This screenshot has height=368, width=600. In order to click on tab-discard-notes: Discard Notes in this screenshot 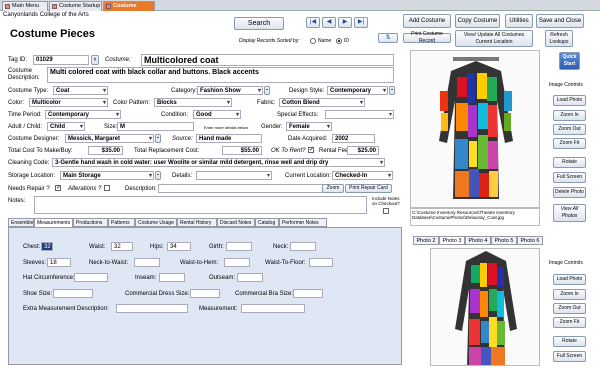, I will do `click(236, 222)`.